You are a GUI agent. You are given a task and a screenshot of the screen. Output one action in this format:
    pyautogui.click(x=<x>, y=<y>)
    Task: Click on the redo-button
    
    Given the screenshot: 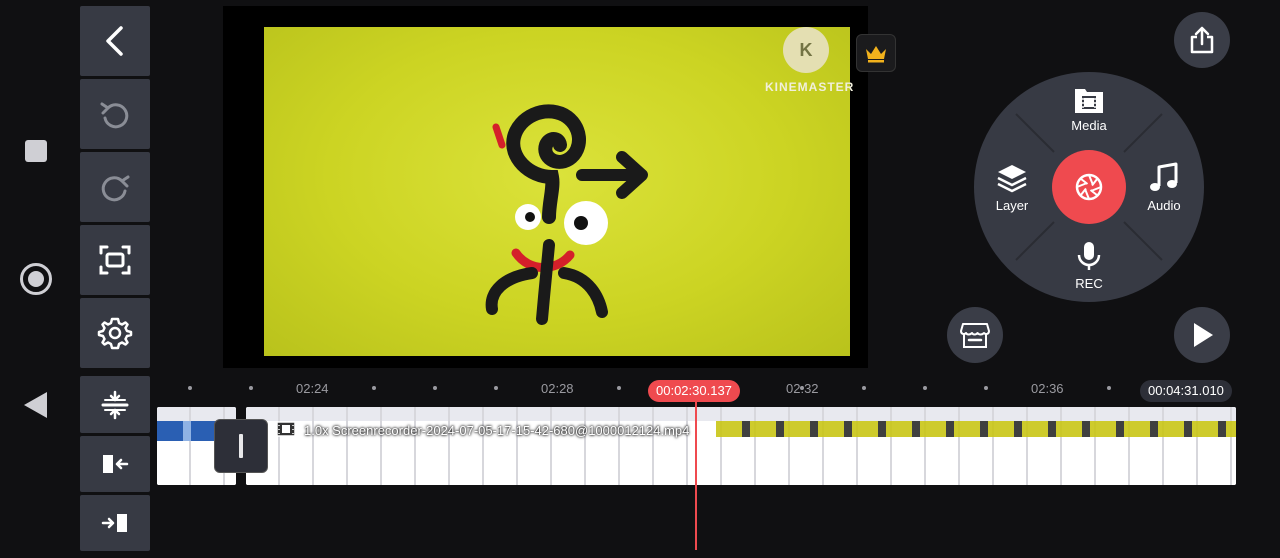 What is the action you would take?
    pyautogui.click(x=115, y=187)
    